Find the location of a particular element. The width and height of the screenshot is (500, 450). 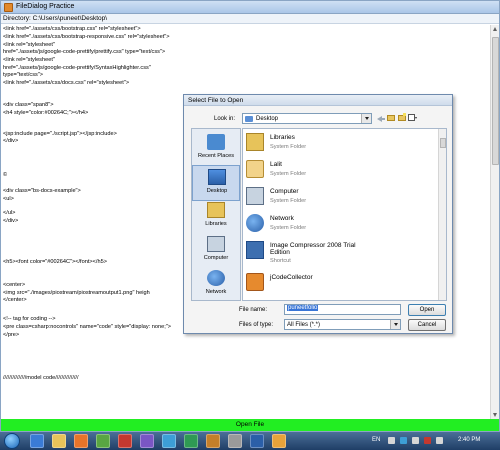

code-line: <h4 style="color:#00264C;"></h4> is located at coordinates (46, 113).